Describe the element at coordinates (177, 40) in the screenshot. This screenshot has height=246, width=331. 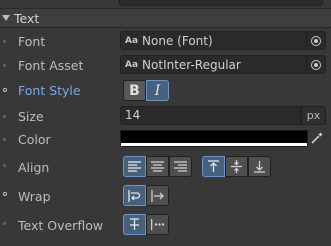
I see `font-value: None (Font)` at that location.